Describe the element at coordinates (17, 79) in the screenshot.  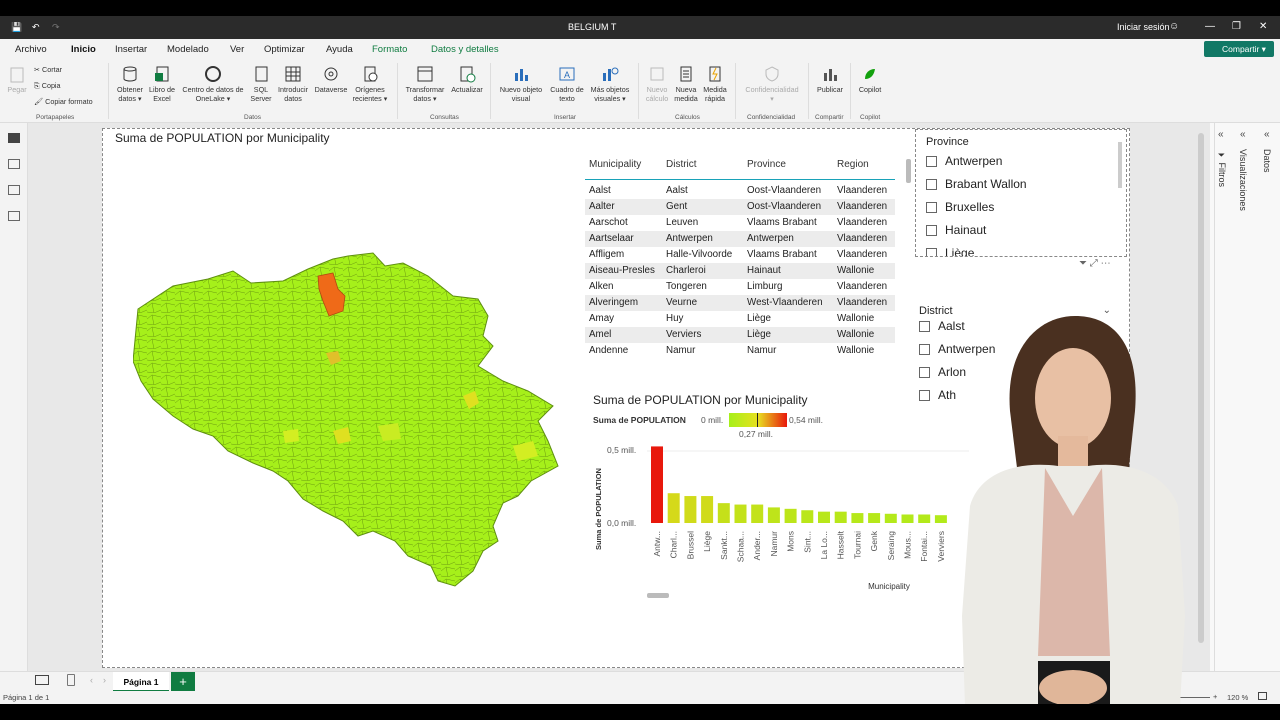
I see `paste-button: Pegar` at that location.